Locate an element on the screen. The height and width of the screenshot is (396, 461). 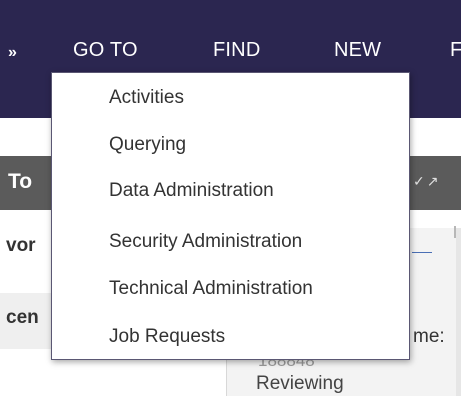
left-row-text: cen is located at coordinates (22, 317).